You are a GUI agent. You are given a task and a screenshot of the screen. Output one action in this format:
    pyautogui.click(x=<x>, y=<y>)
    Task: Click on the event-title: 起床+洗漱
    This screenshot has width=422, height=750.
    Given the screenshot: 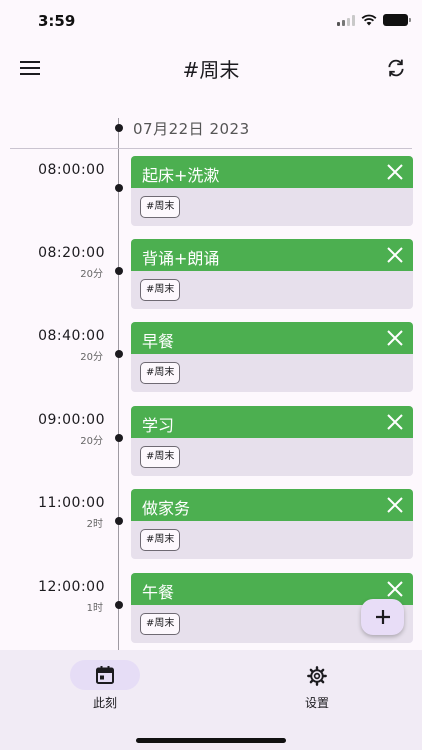 What is the action you would take?
    pyautogui.click(x=181, y=175)
    